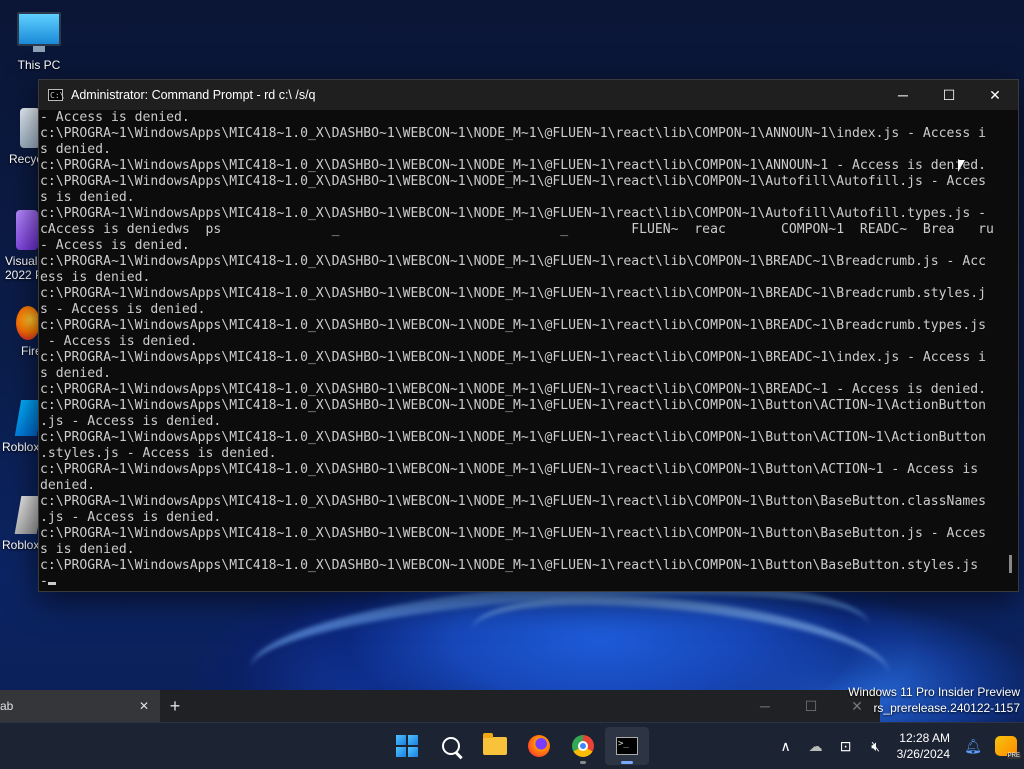  I want to click on folder-icon, so click(495, 744).